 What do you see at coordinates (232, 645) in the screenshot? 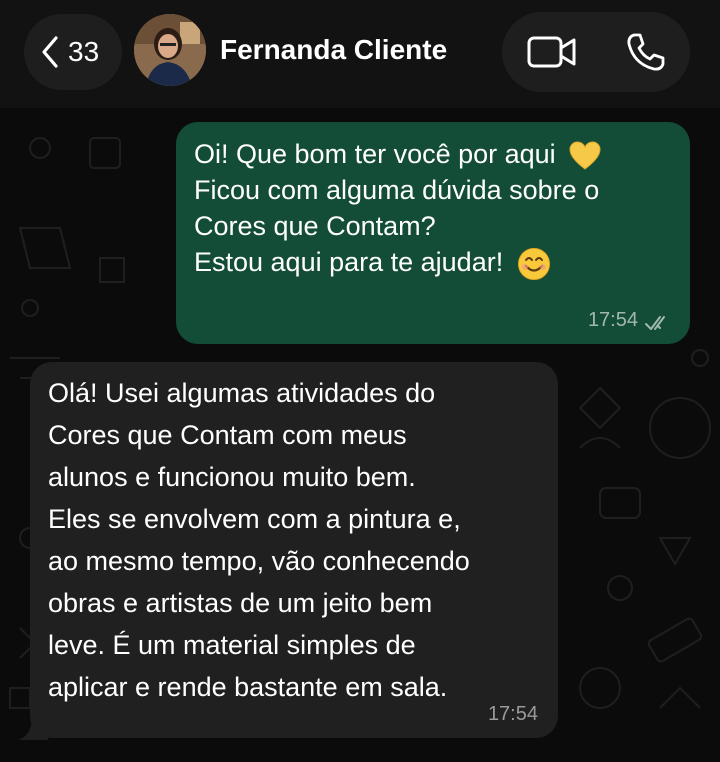
I see `message-line: leve. É um material simples de` at bounding box center [232, 645].